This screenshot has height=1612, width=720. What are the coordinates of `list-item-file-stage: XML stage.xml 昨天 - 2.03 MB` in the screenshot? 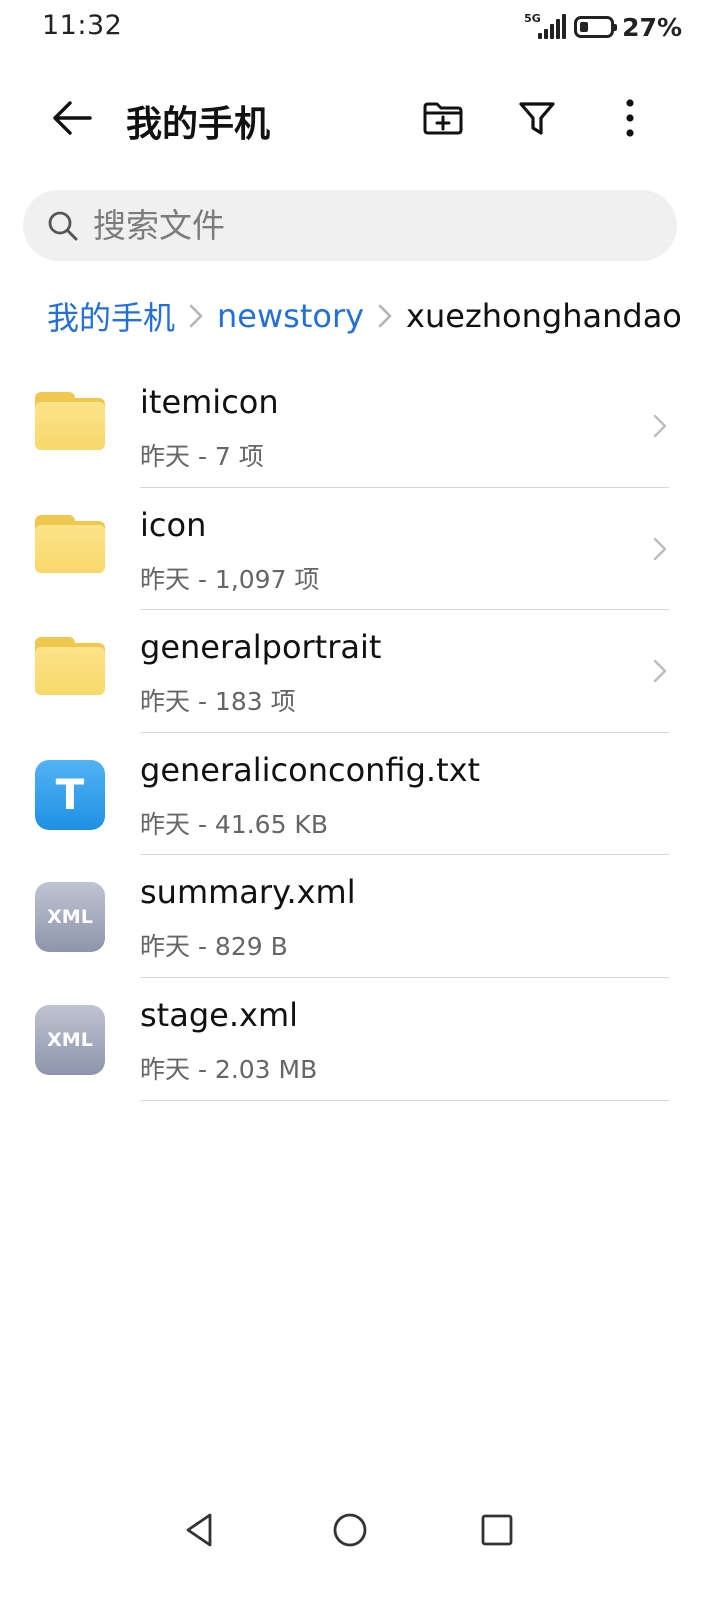 It's located at (360, 1039).